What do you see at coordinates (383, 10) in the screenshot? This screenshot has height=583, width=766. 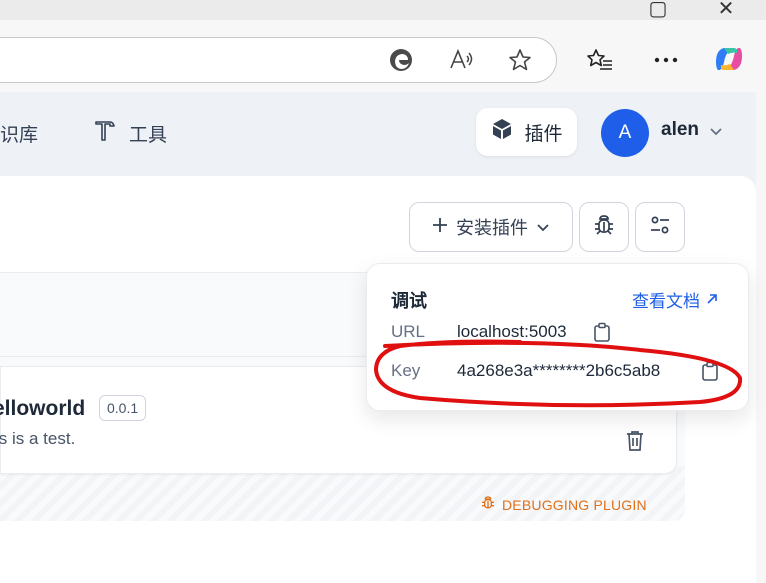 I see `window-titlebar: ▢ ✕` at bounding box center [383, 10].